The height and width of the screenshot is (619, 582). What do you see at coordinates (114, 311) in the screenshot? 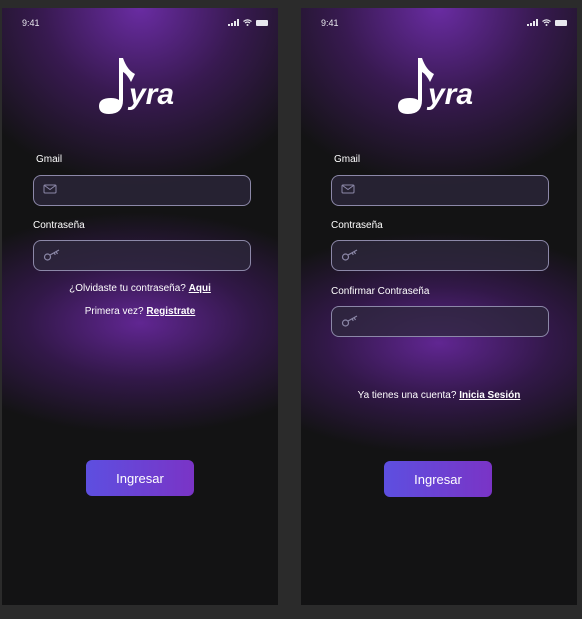
I see `first-time-text: Primera vez?` at bounding box center [114, 311].